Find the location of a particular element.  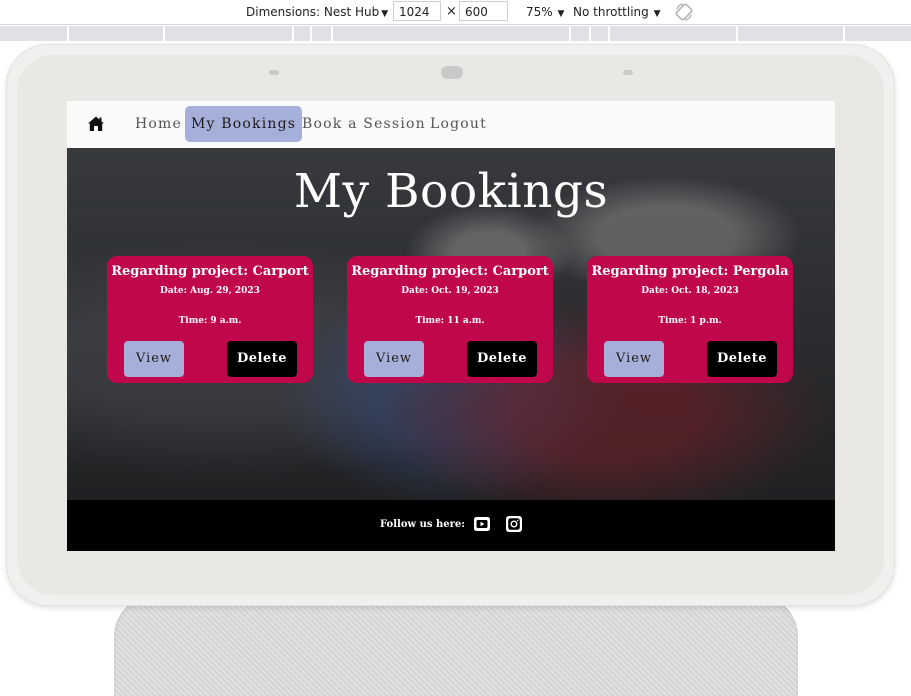

navbar: Home My Bookings Book a Session Logout is located at coordinates (451, 125).